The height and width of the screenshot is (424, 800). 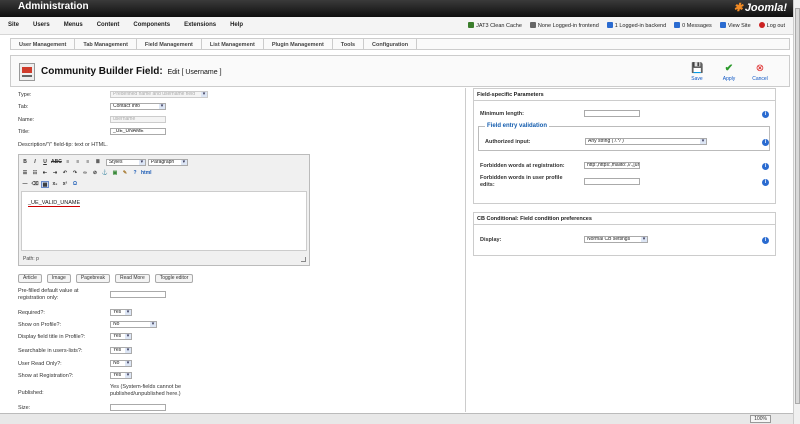 I want to click on display-select: Normal CB settings, so click(x=616, y=239).